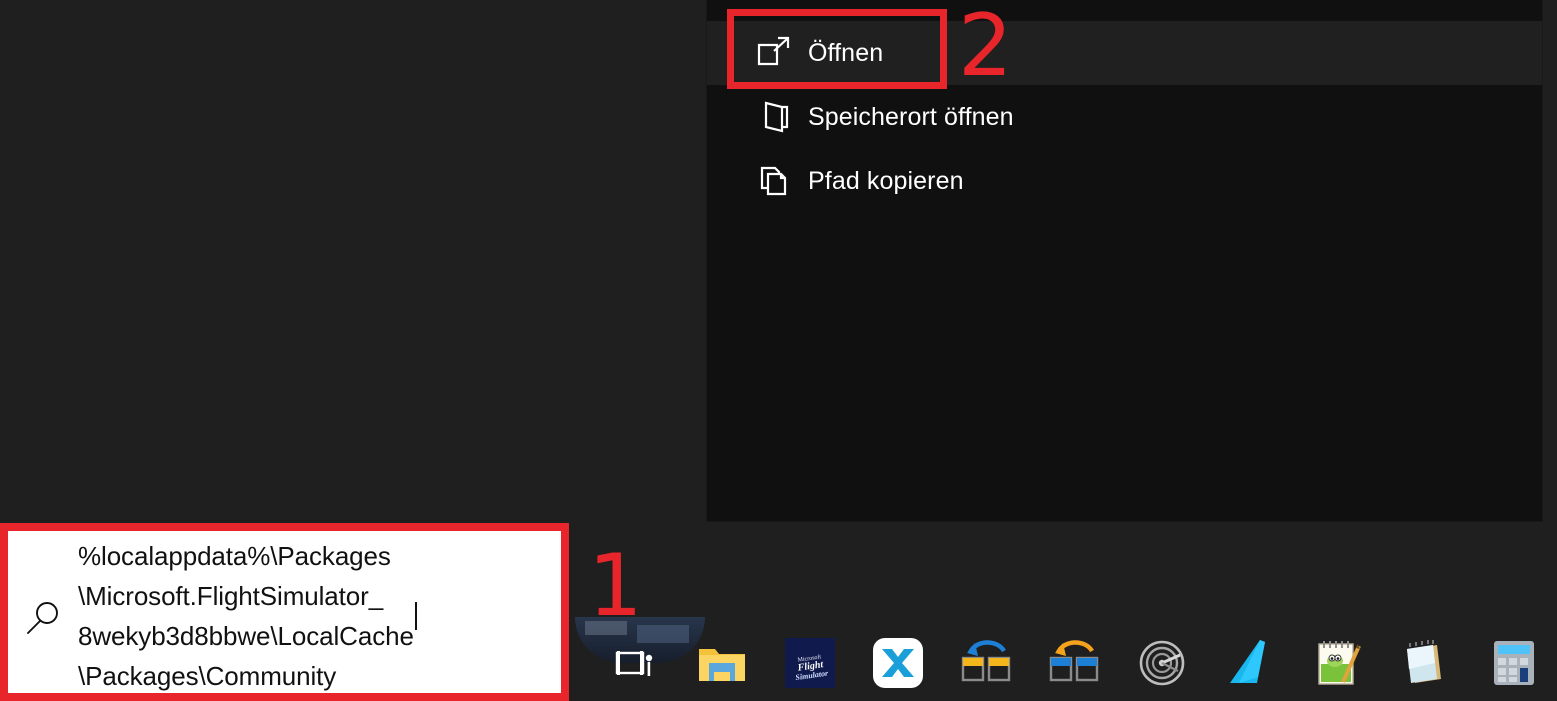 This screenshot has height=701, width=1557. Describe the element at coordinates (1124, 117) in the screenshot. I see `context-menu-item-open-file-location: Speicherort öffnen` at that location.